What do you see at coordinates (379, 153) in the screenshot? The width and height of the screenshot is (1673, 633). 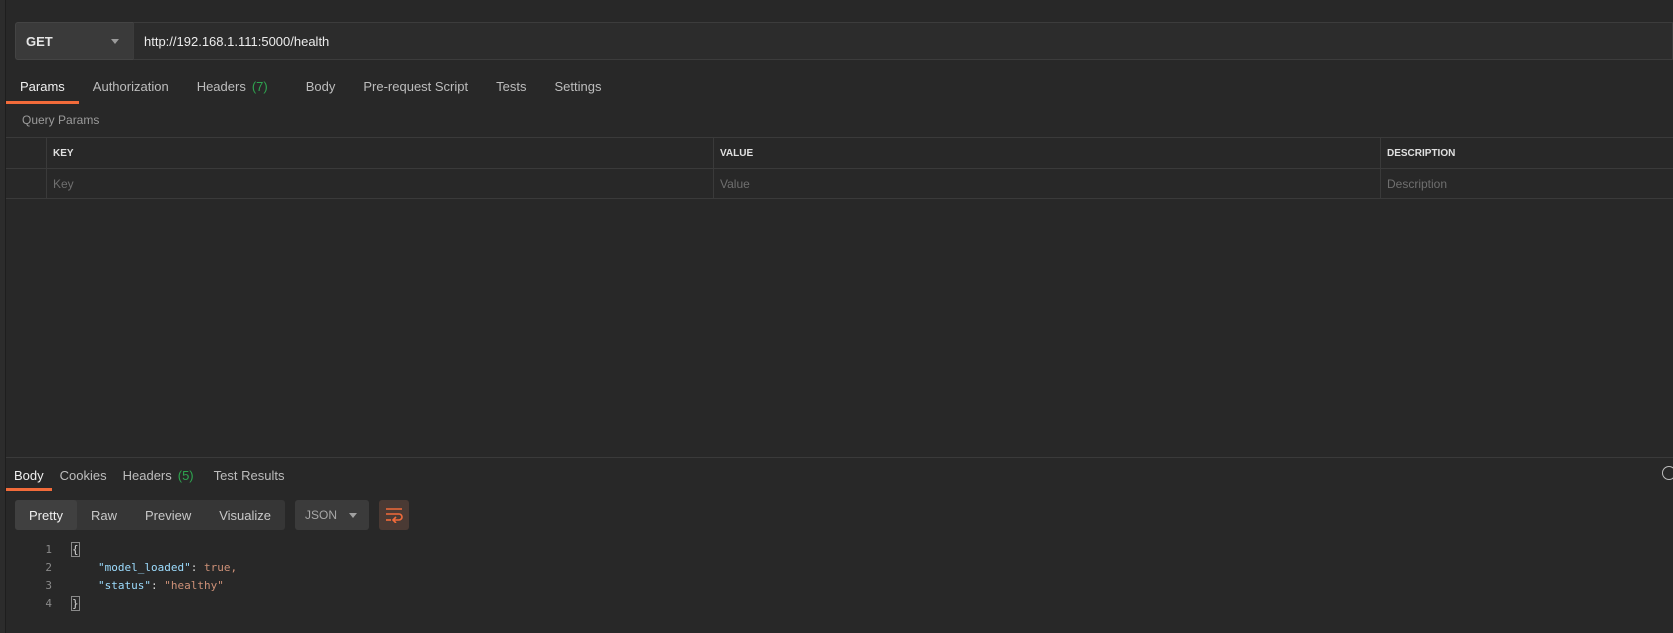 I see `column-header-key: KEY` at bounding box center [379, 153].